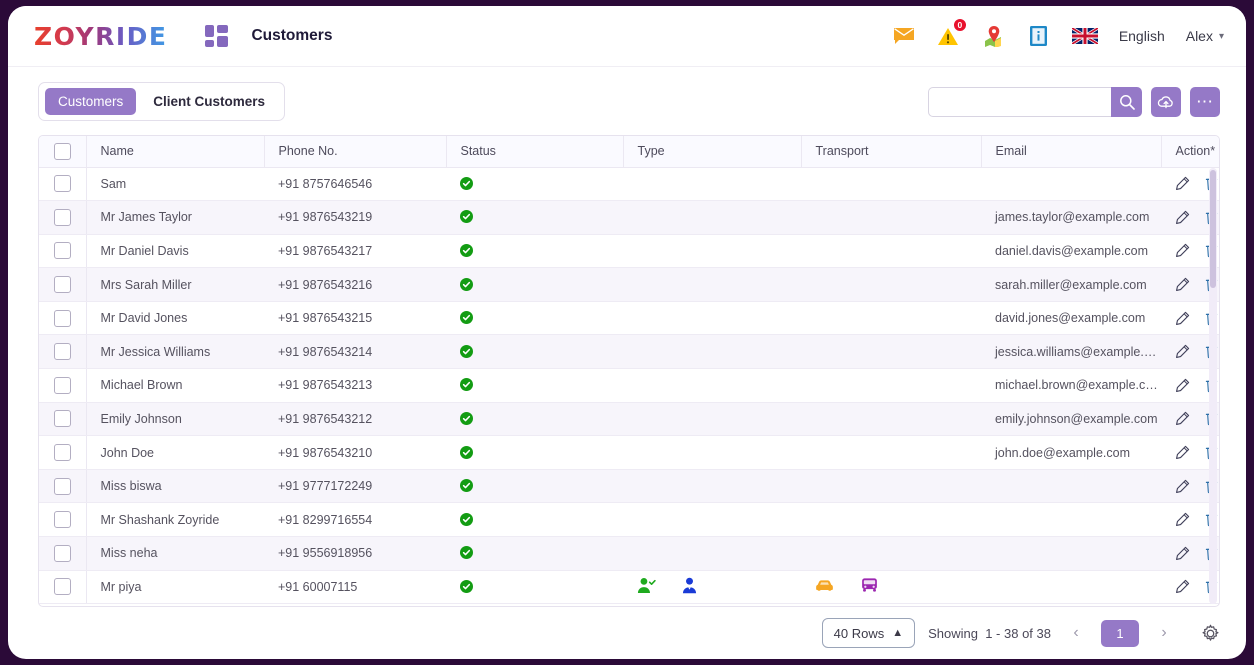  I want to click on cell-name: Mr James Taylor, so click(175, 217).